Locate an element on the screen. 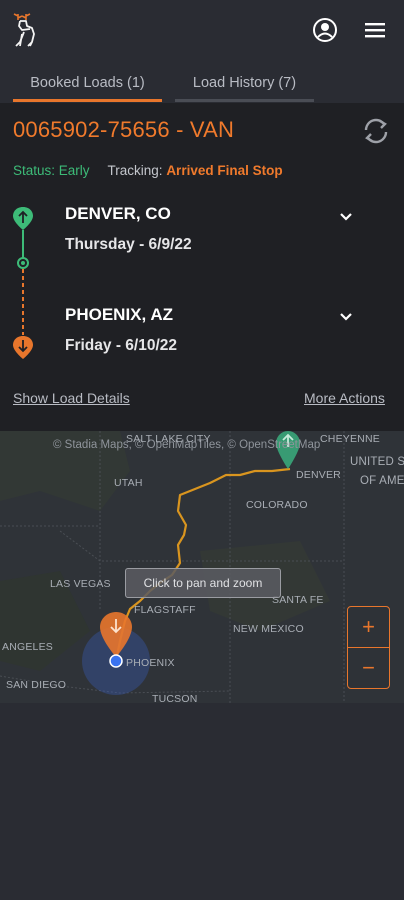 The image size is (404, 900). map-label-utah: UTAH is located at coordinates (128, 483).